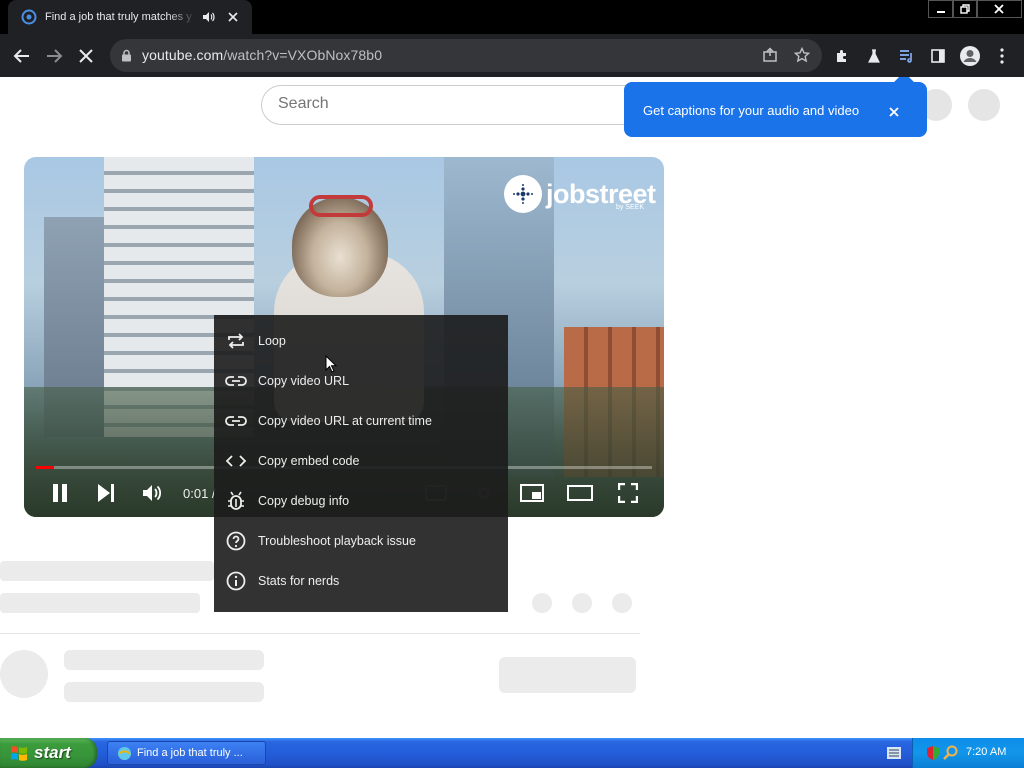 This screenshot has width=1024, height=768. I want to click on embed-code-icon, so click(236, 461).